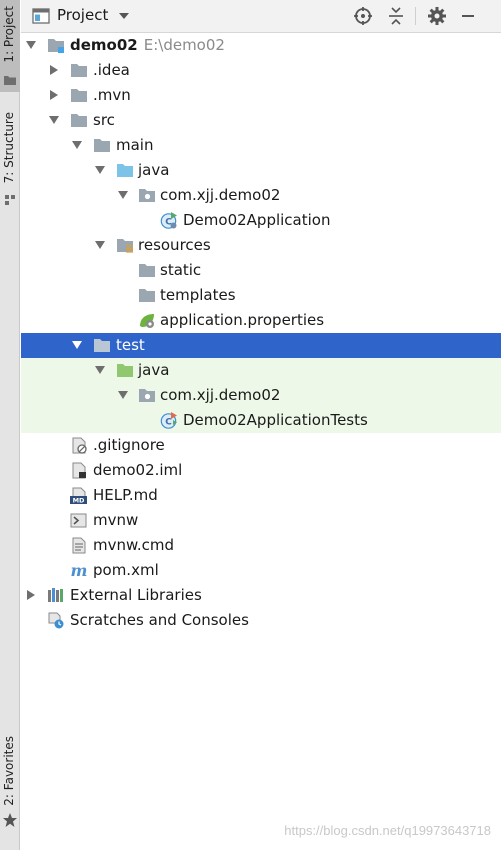 The image size is (501, 850). What do you see at coordinates (261, 145) in the screenshot?
I see `tree-row-main: main` at bounding box center [261, 145].